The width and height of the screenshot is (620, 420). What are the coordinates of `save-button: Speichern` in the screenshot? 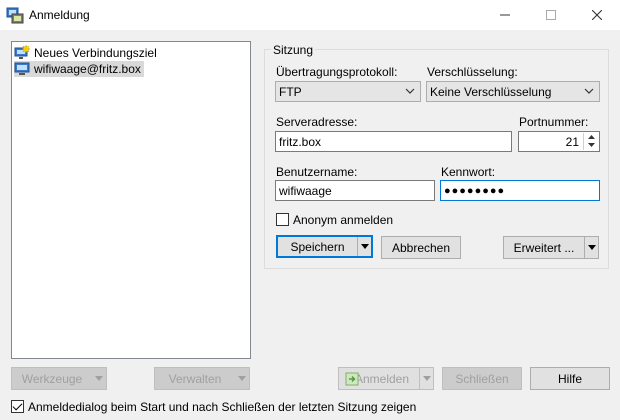 It's located at (324, 246).